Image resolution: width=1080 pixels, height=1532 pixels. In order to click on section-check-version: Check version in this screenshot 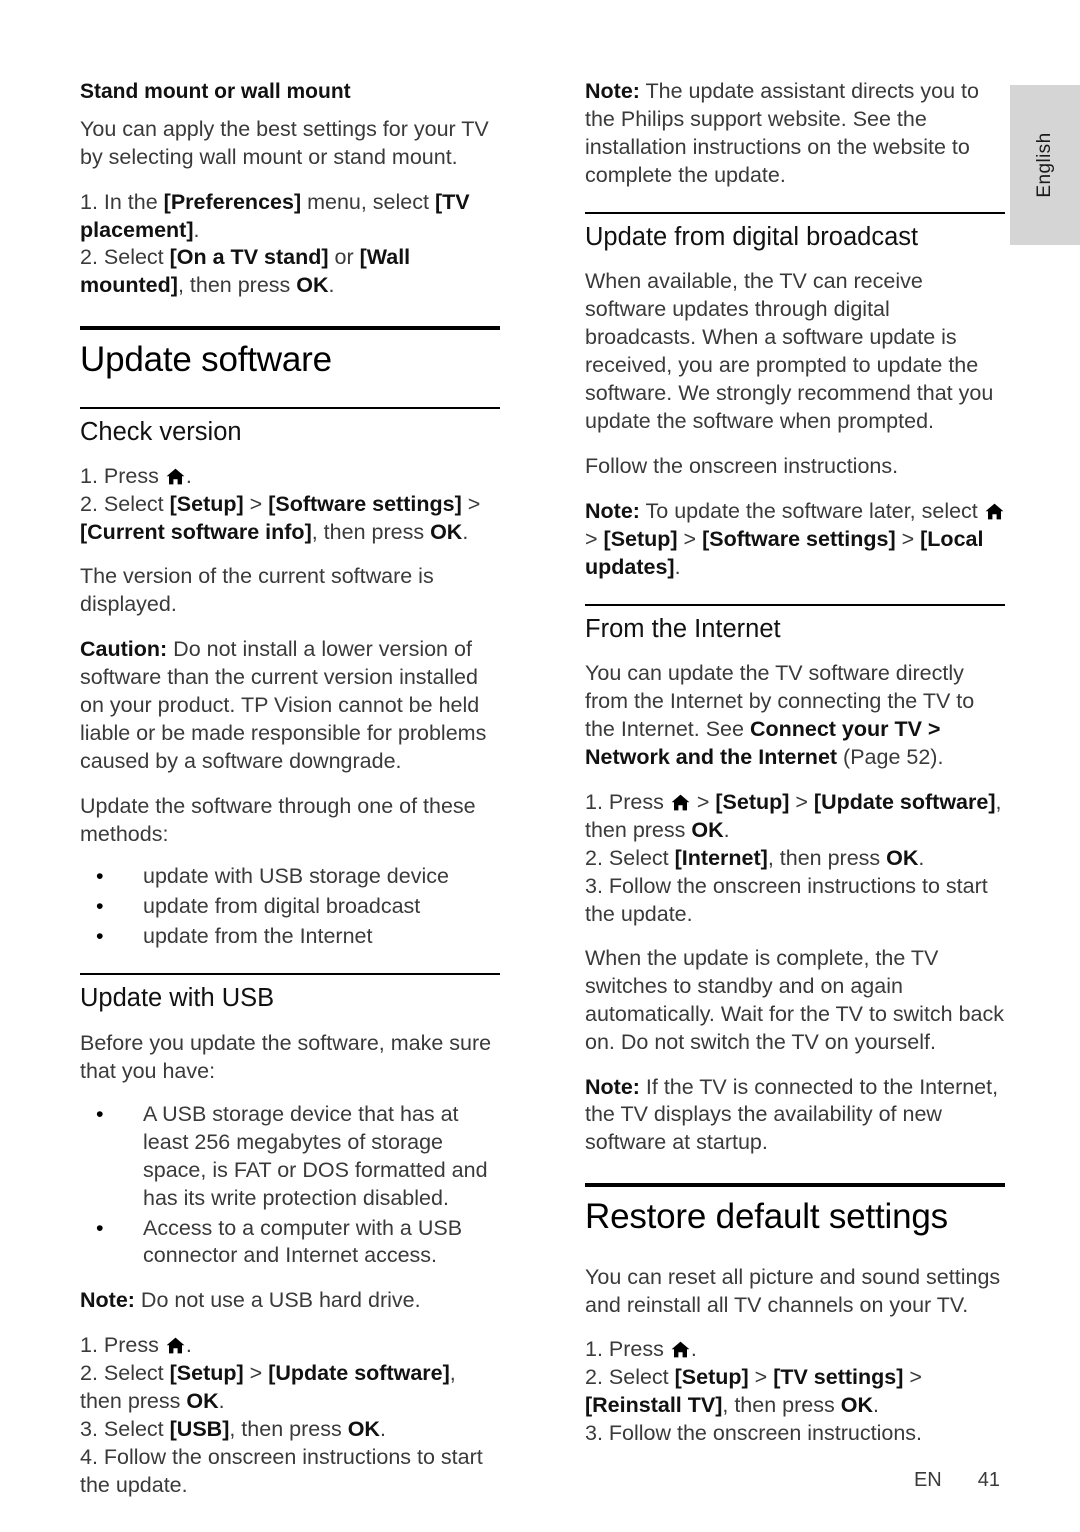, I will do `click(290, 427)`.